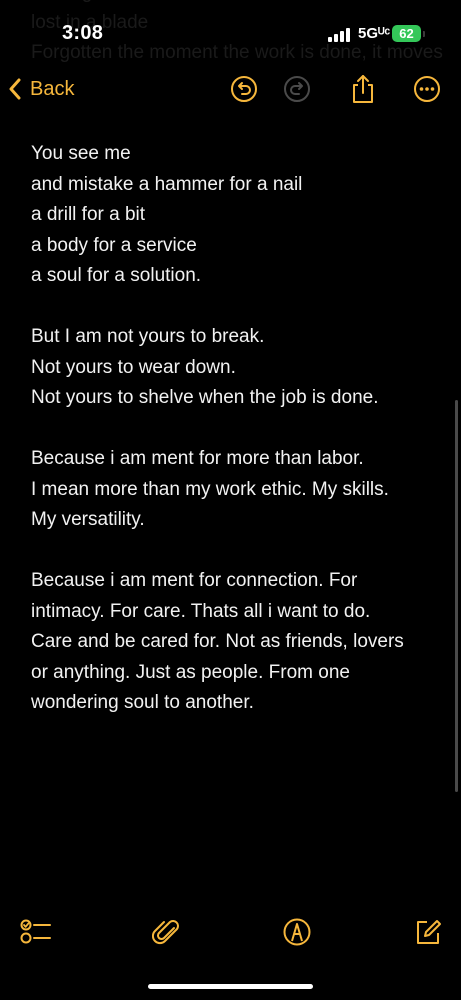 The image size is (461, 1000). I want to click on text-line: Not yours to wear down., so click(133, 367).